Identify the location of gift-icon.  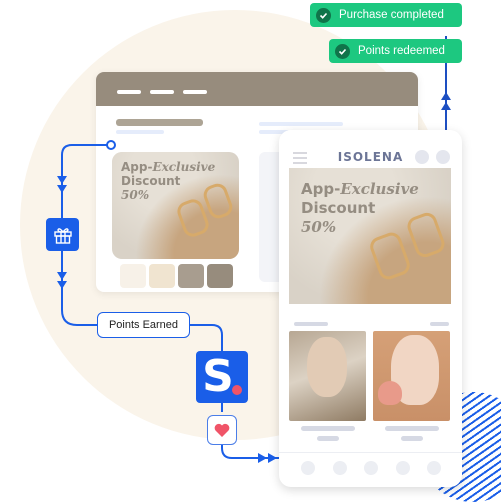
(62, 235).